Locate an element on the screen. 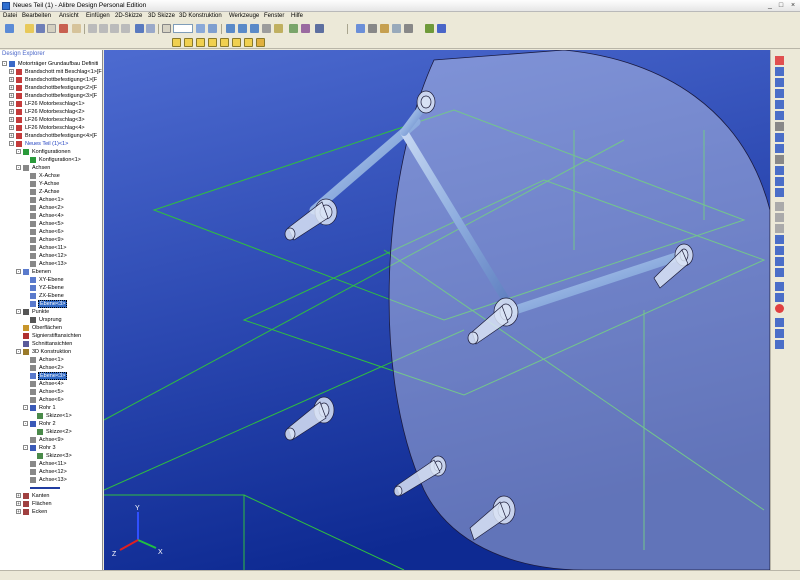  tree-item: + LF26 Motorbeschlag<4> is located at coordinates (47, 128).